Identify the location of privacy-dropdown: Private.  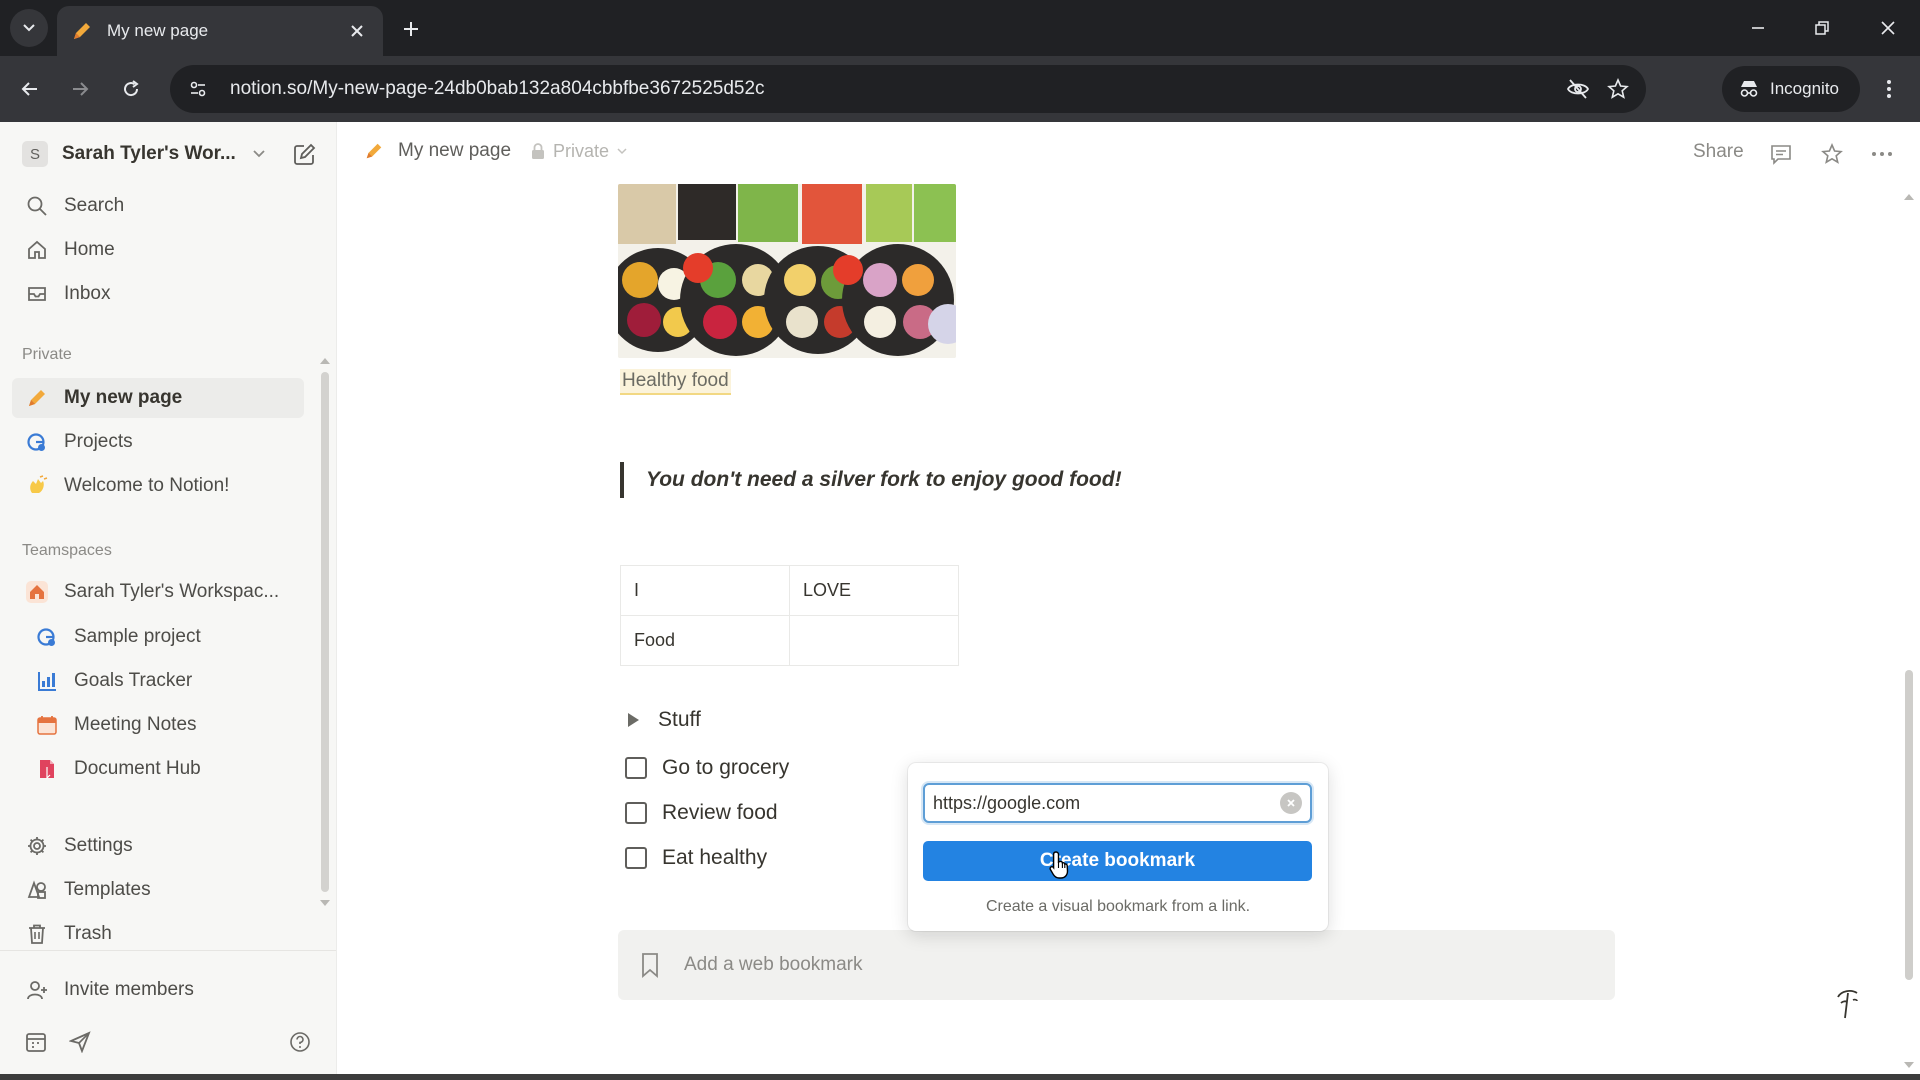
(579, 151).